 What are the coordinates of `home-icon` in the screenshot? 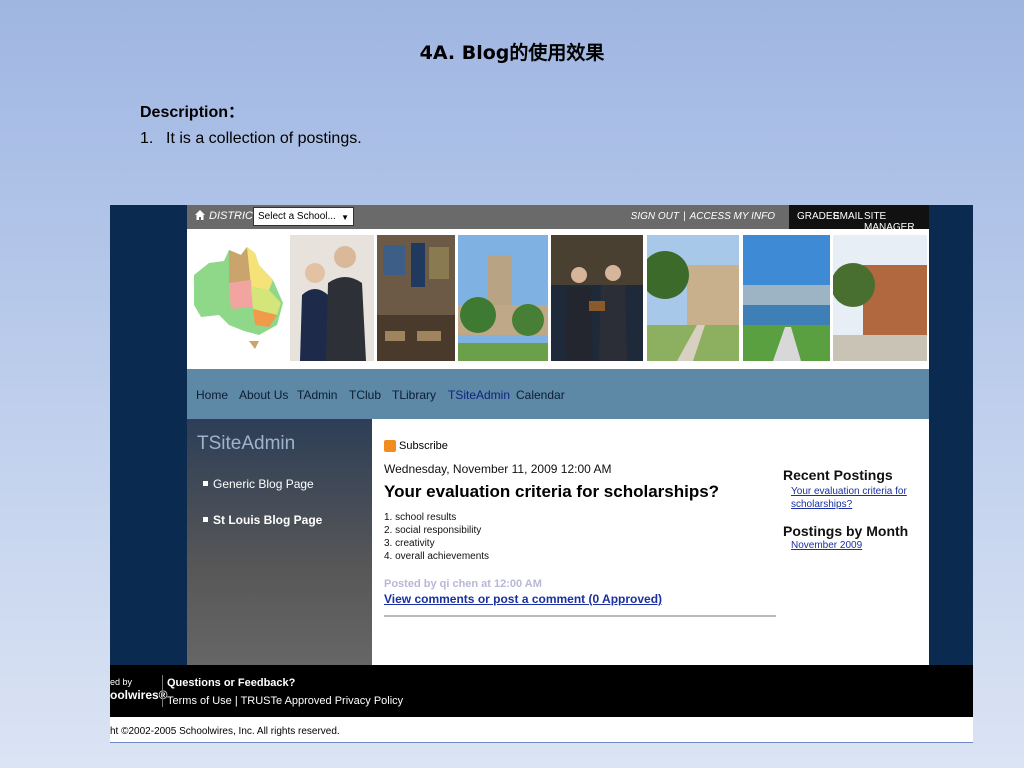 It's located at (200, 215).